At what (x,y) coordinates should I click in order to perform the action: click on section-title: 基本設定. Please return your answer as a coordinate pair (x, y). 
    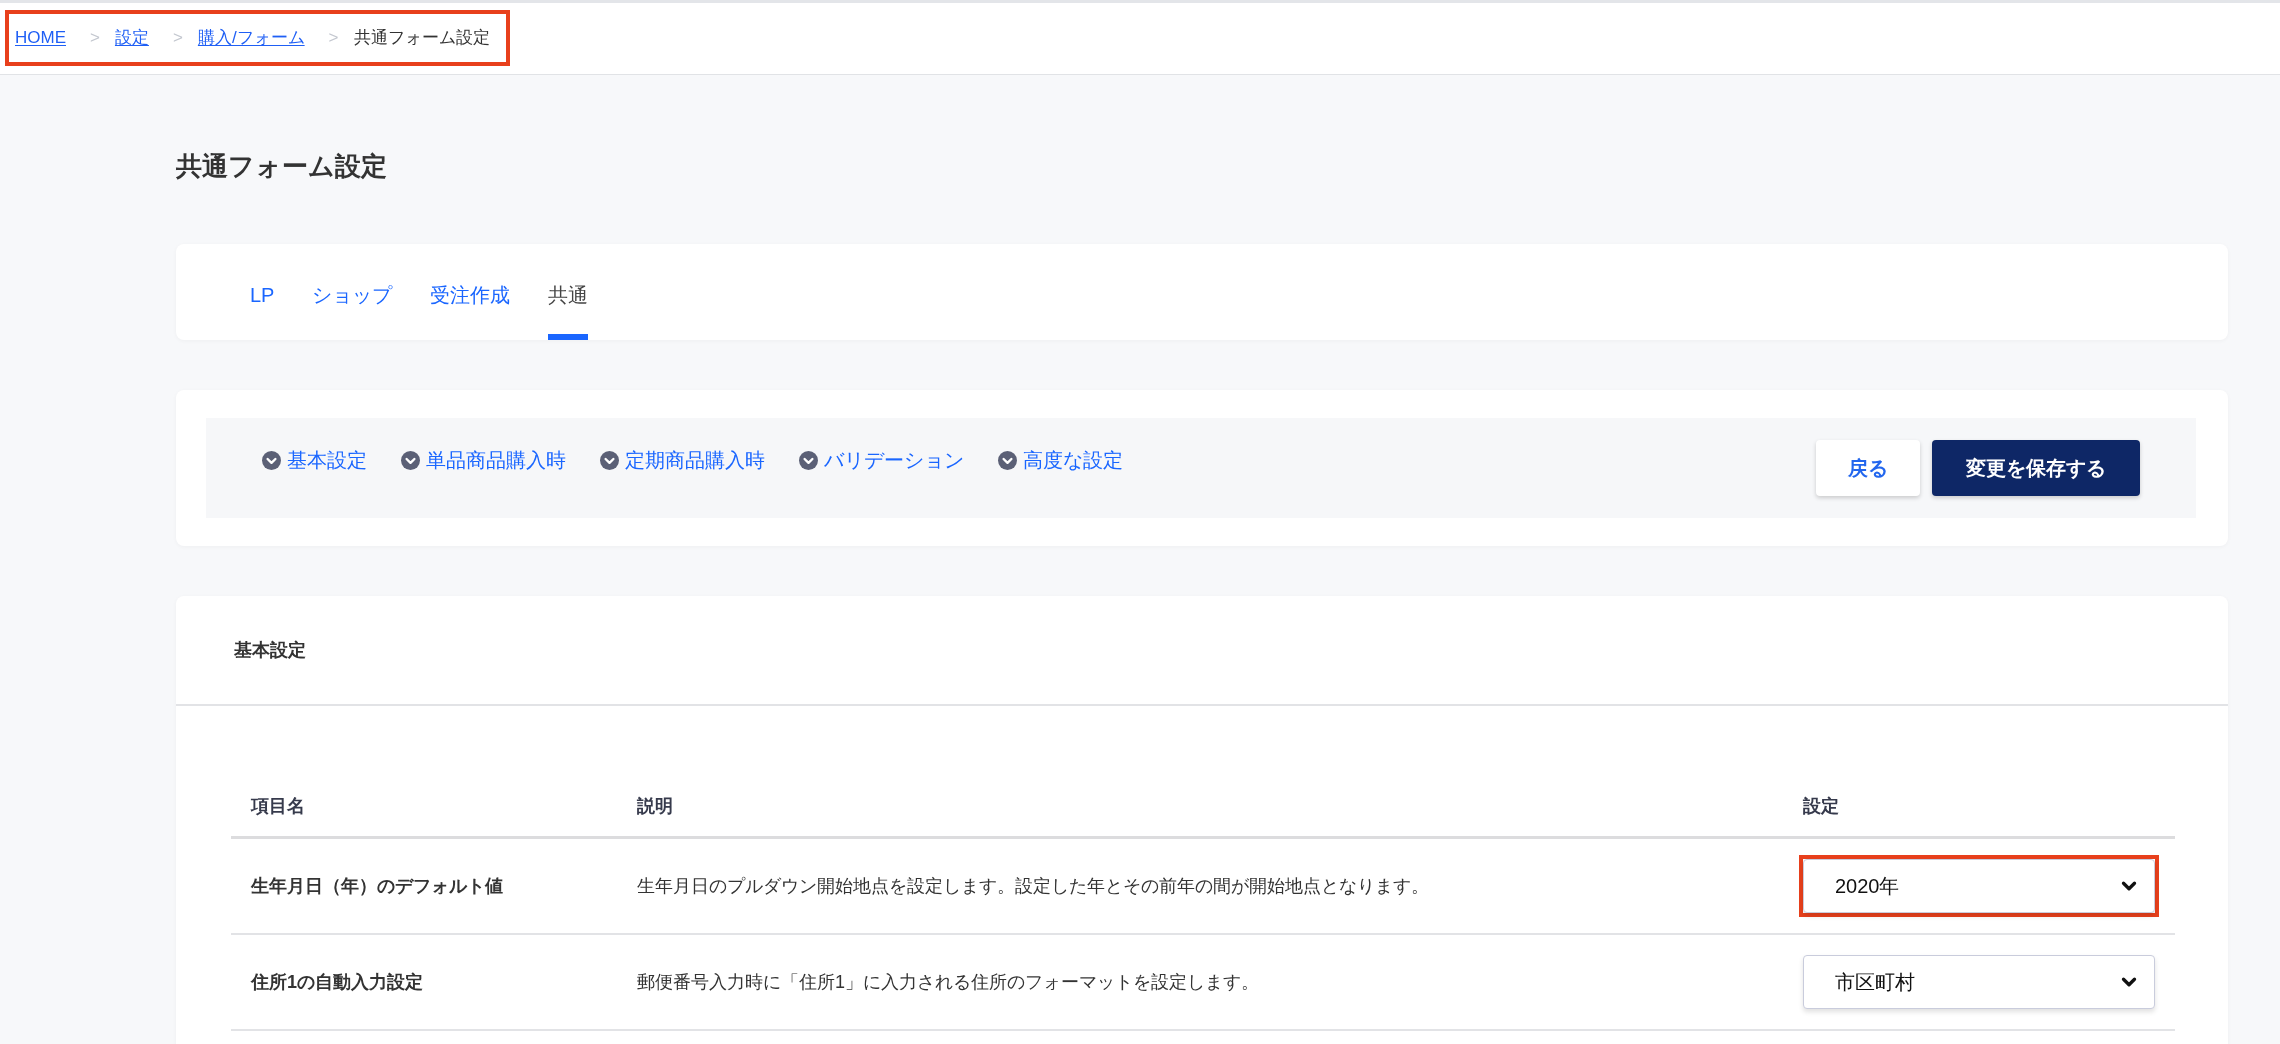
    Looking at the image, I should click on (270, 650).